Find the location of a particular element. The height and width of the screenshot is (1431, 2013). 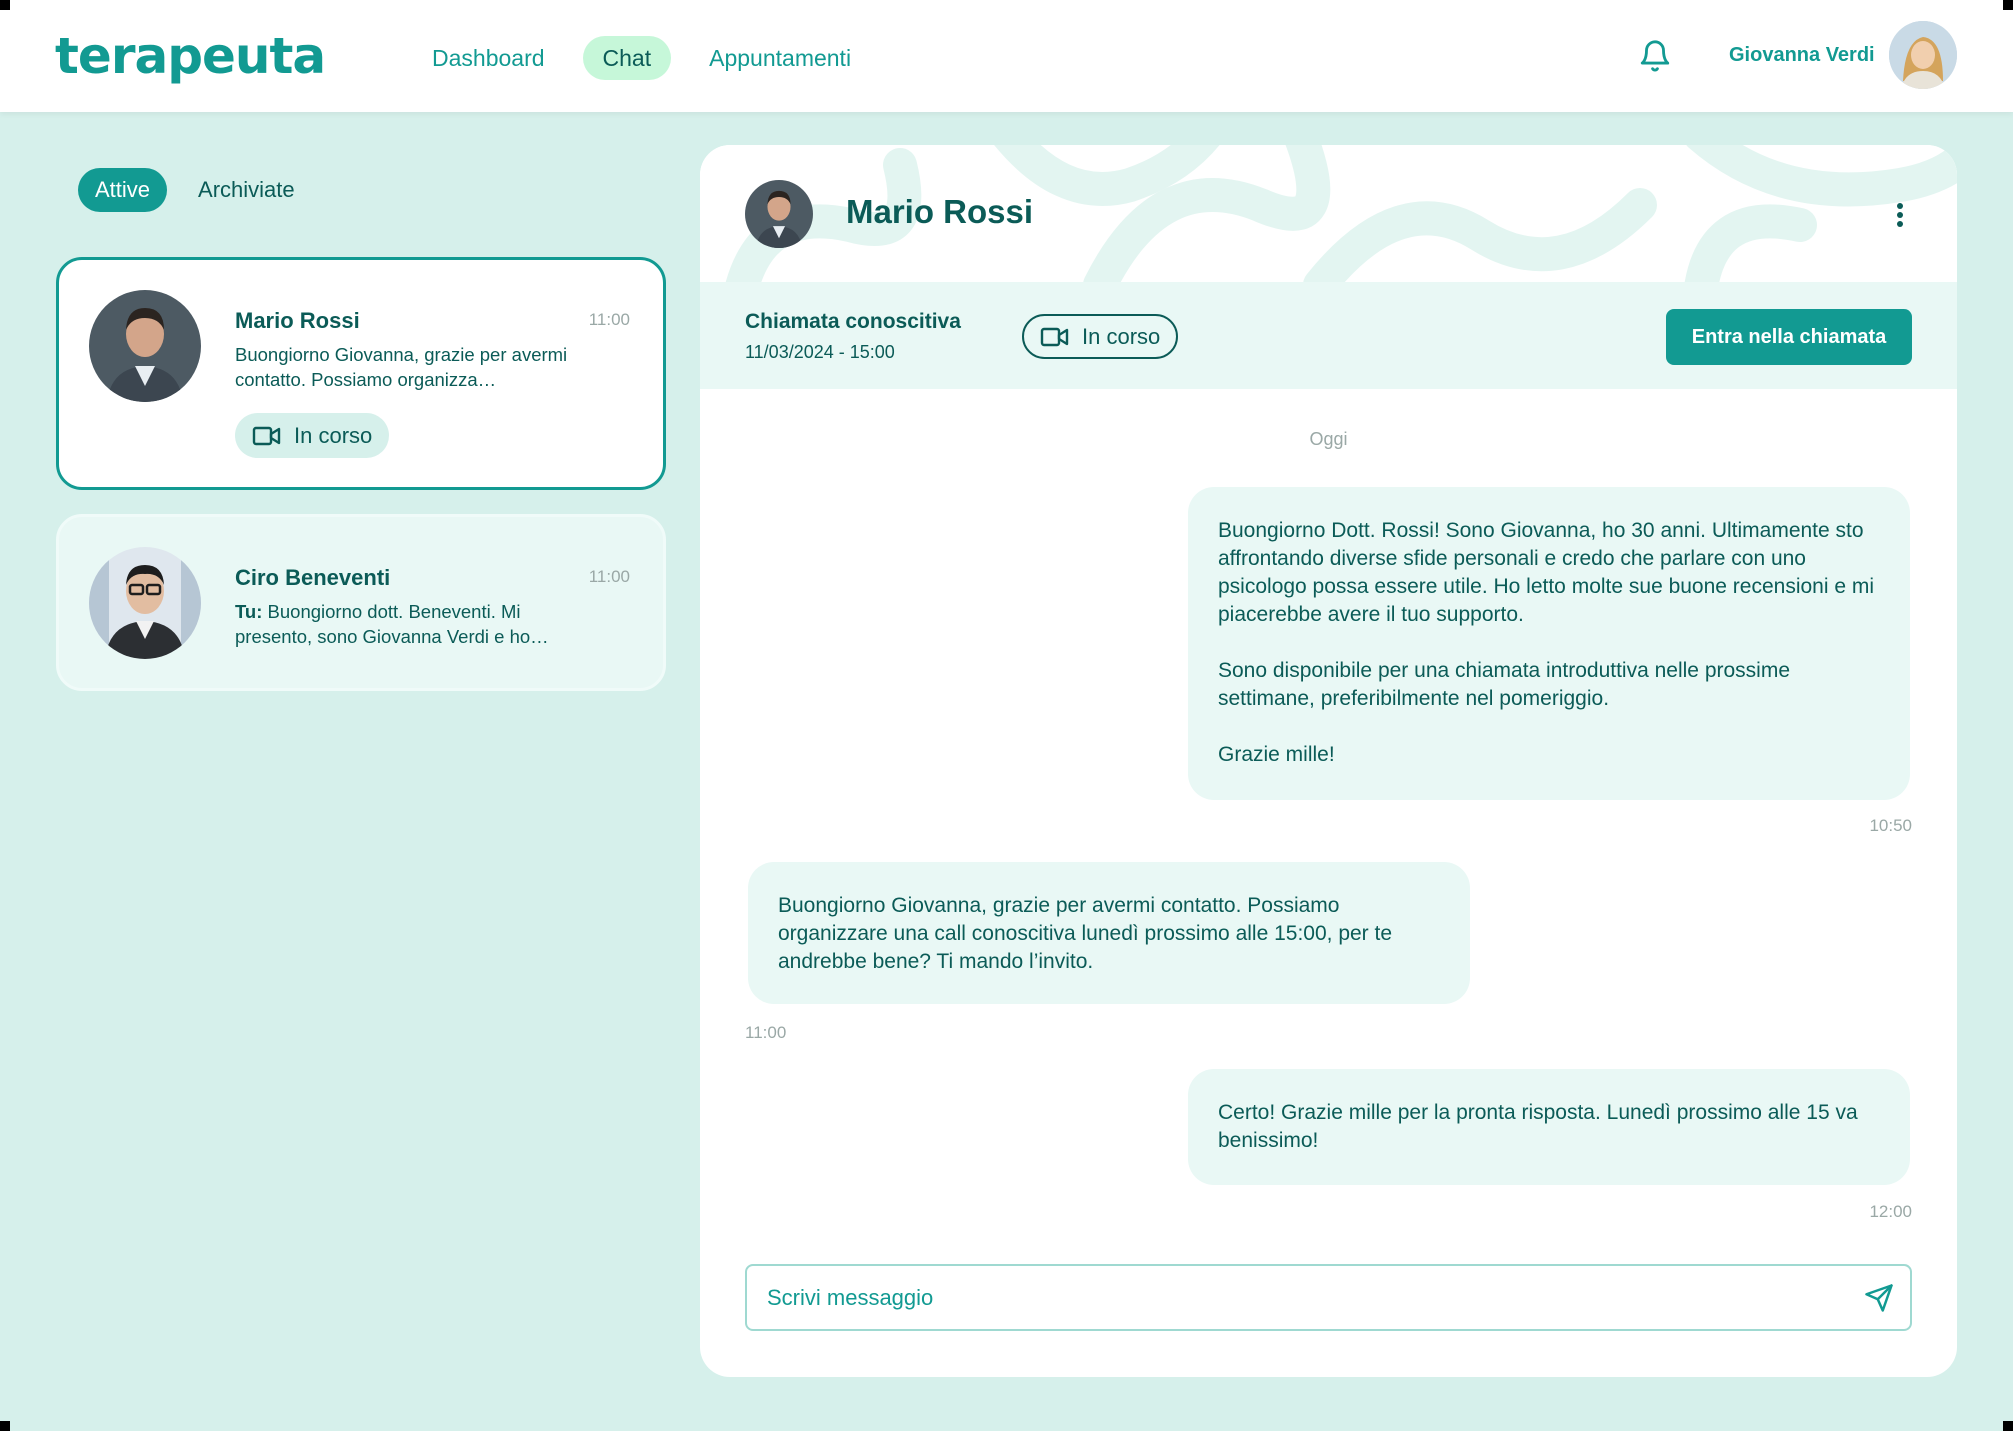

nav-appuntamenti: Appuntamenti is located at coordinates (780, 58).